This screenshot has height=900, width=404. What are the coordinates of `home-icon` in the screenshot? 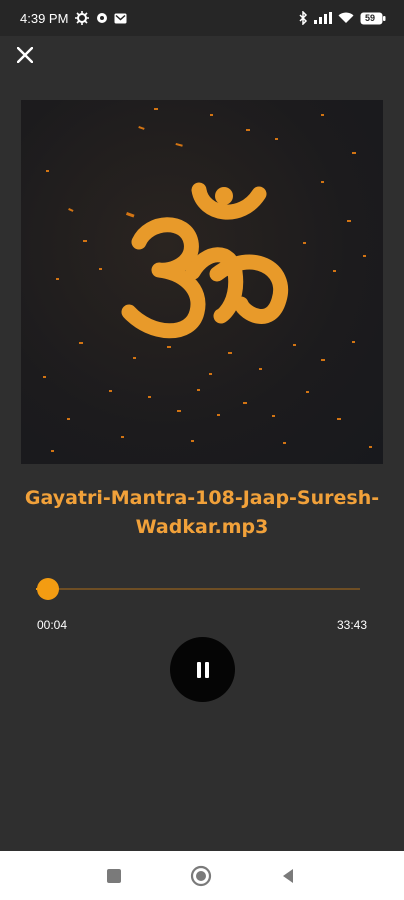 It's located at (201, 876).